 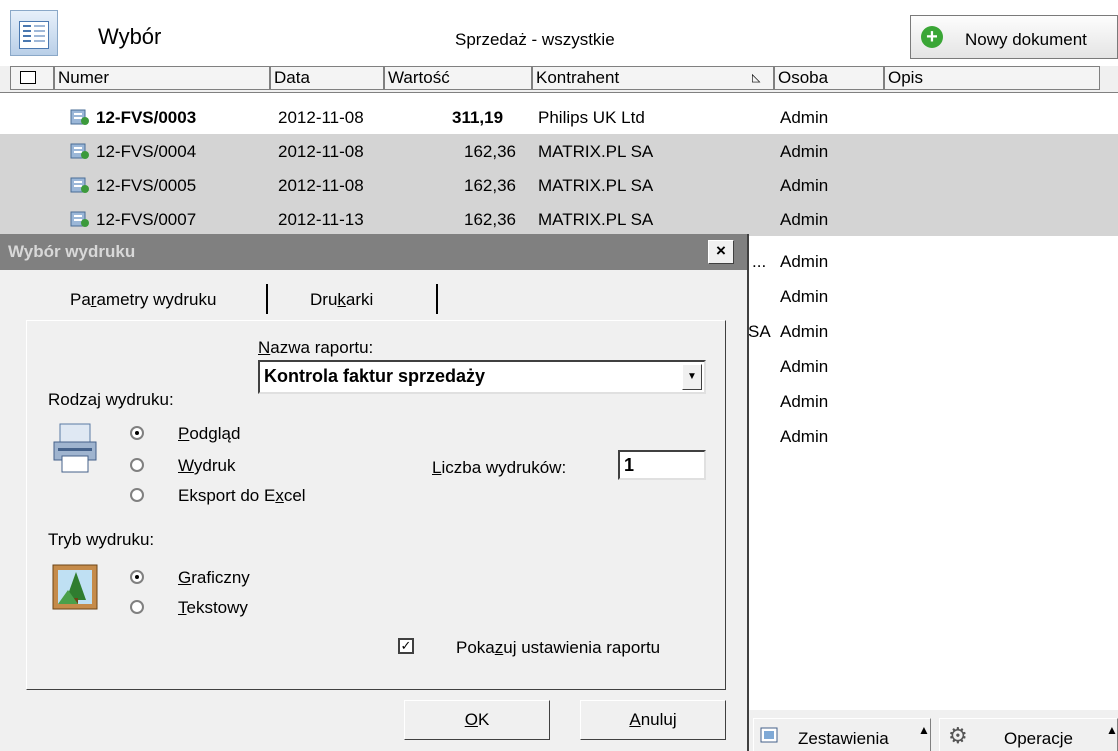 I want to click on copies-input: 1, so click(x=662, y=465).